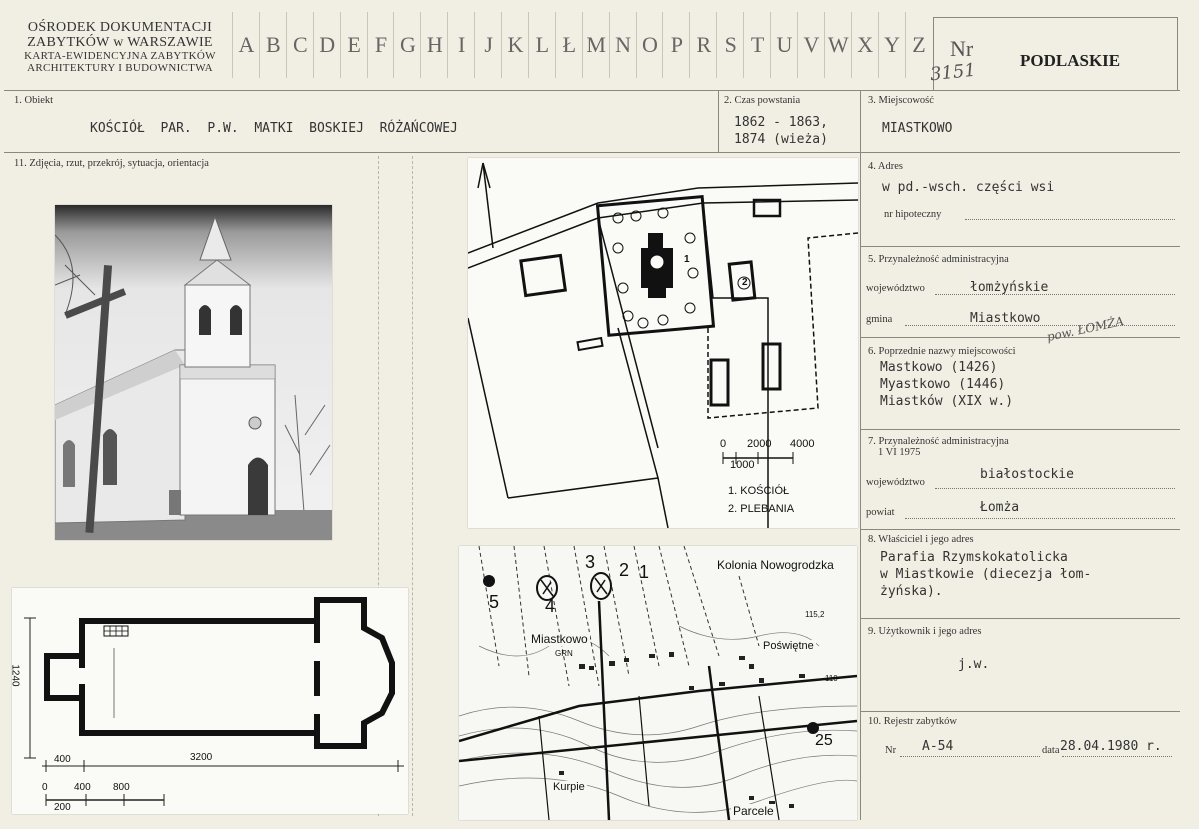 The image size is (1199, 829). Describe the element at coordinates (781, 122) in the screenshot. I see `czas-line-1: 1862 - 1863,` at that location.